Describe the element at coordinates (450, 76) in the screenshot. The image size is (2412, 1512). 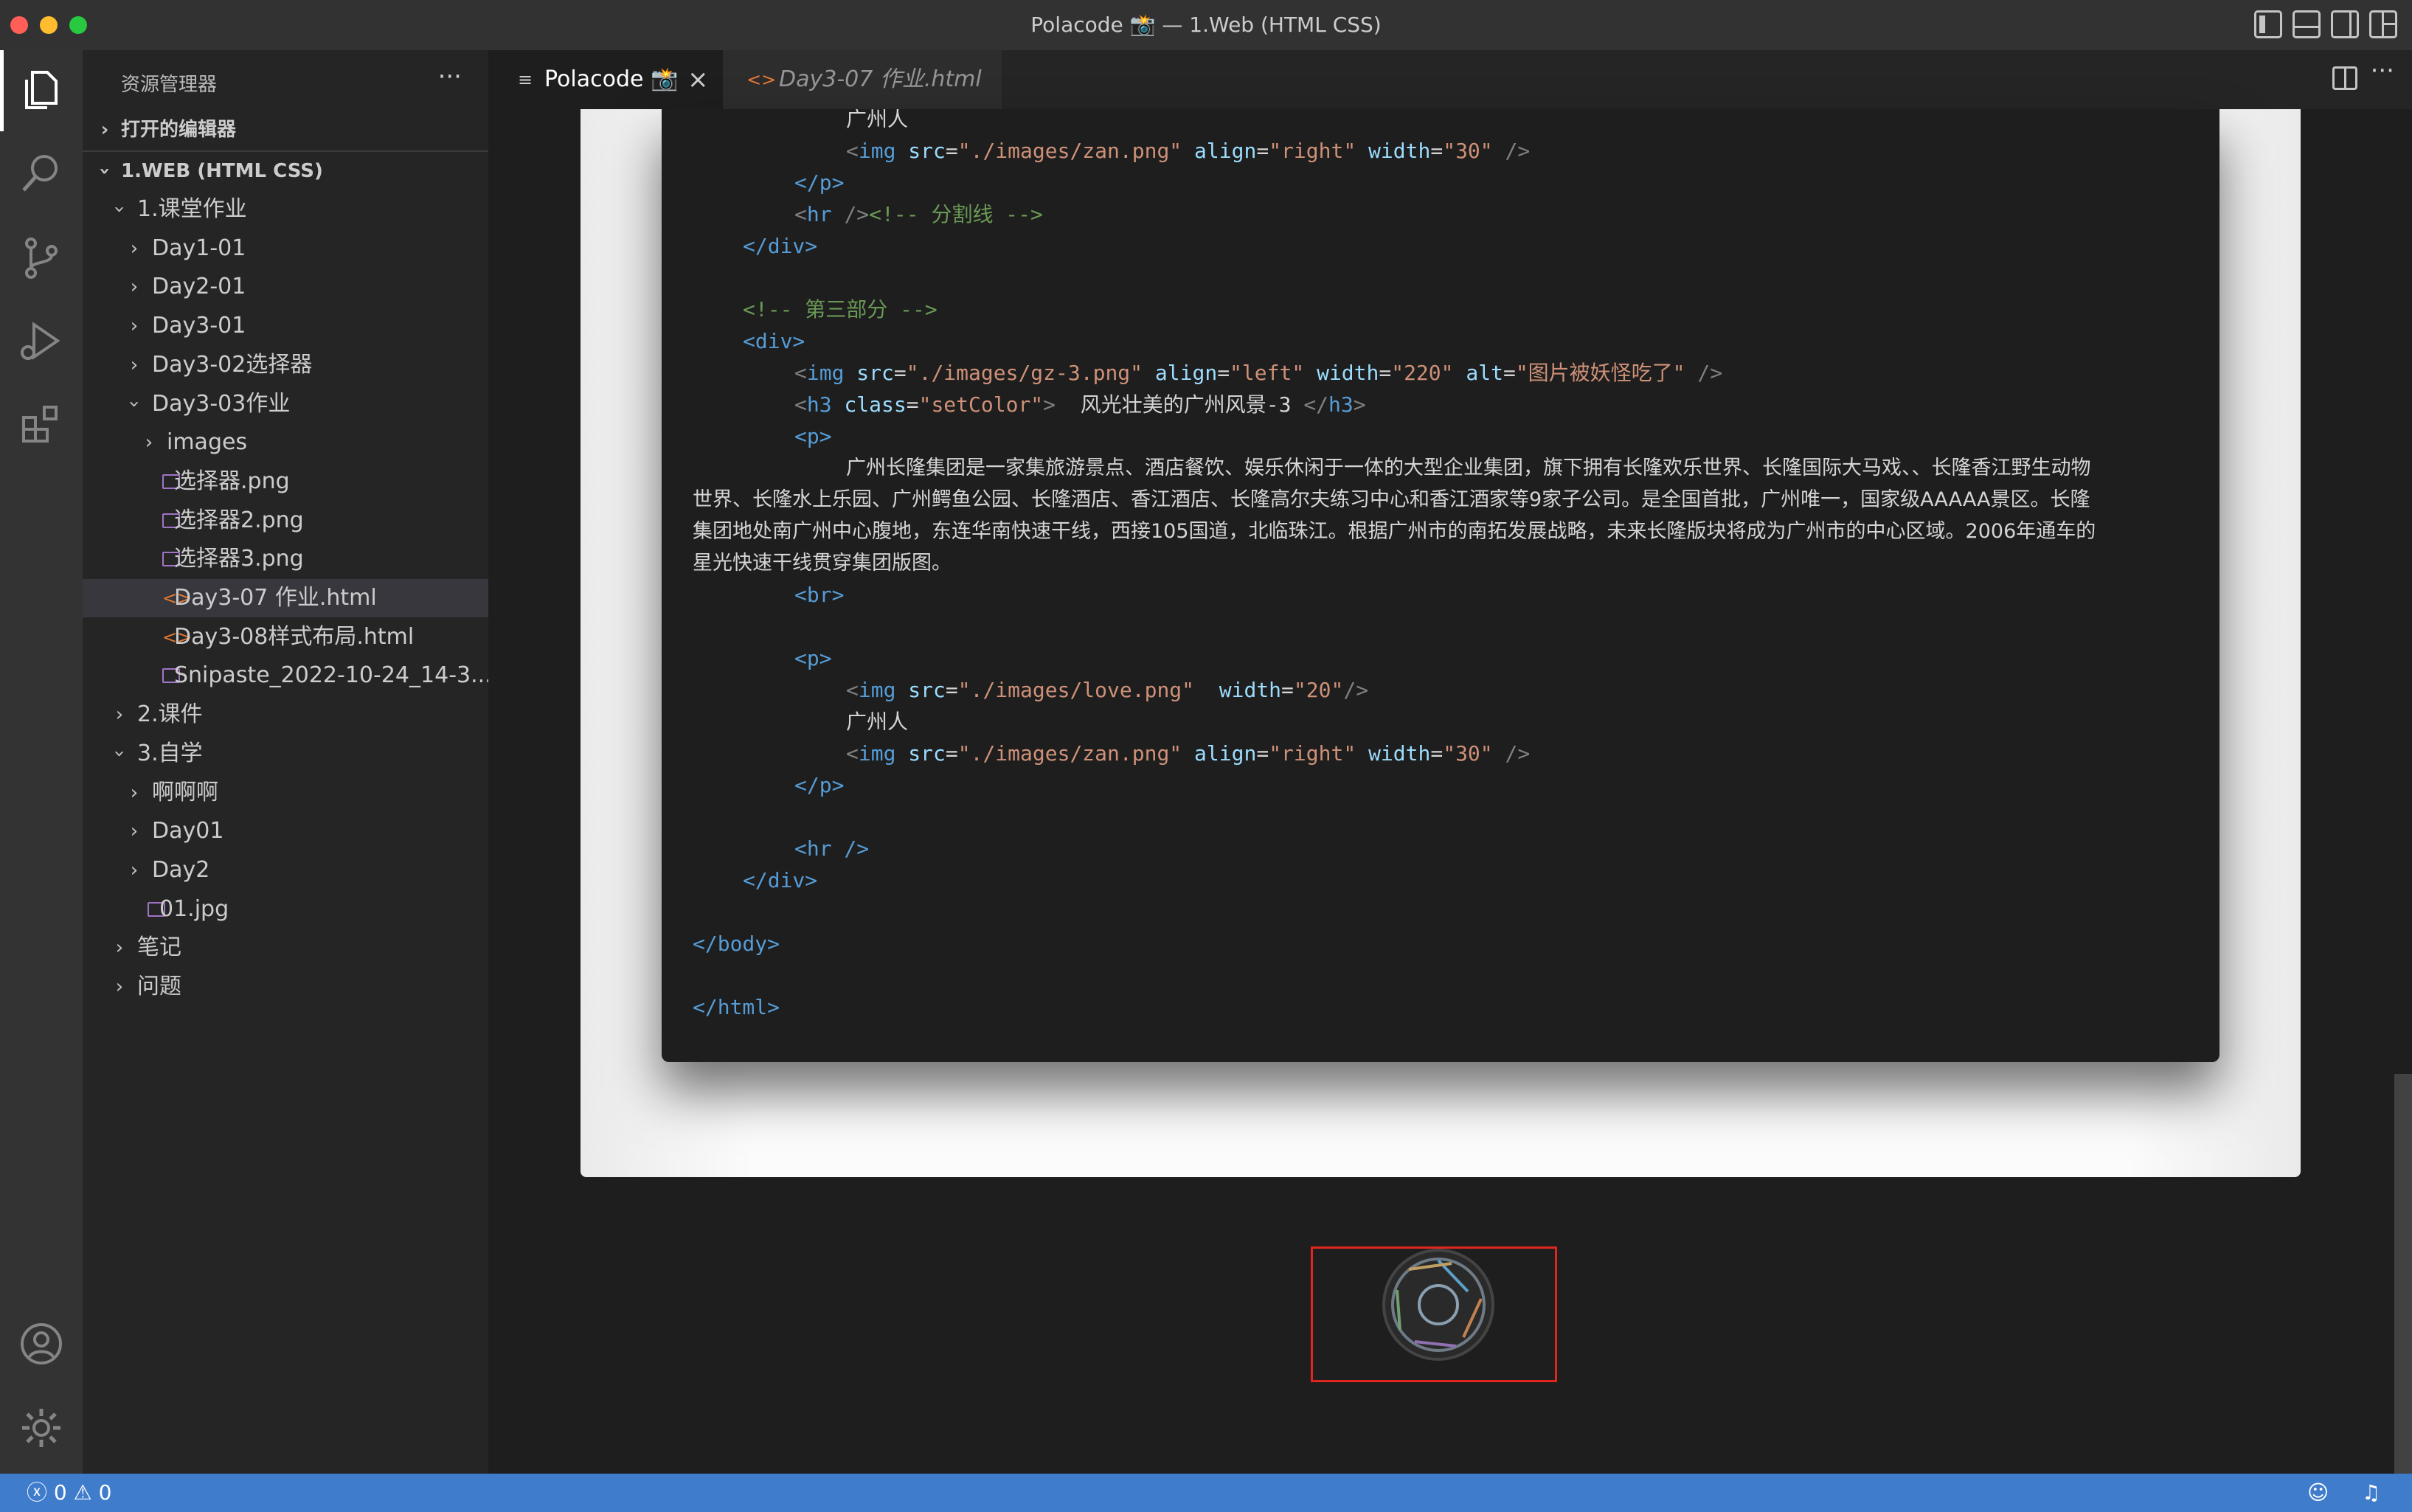
I see `more-actions-icon: ···` at that location.